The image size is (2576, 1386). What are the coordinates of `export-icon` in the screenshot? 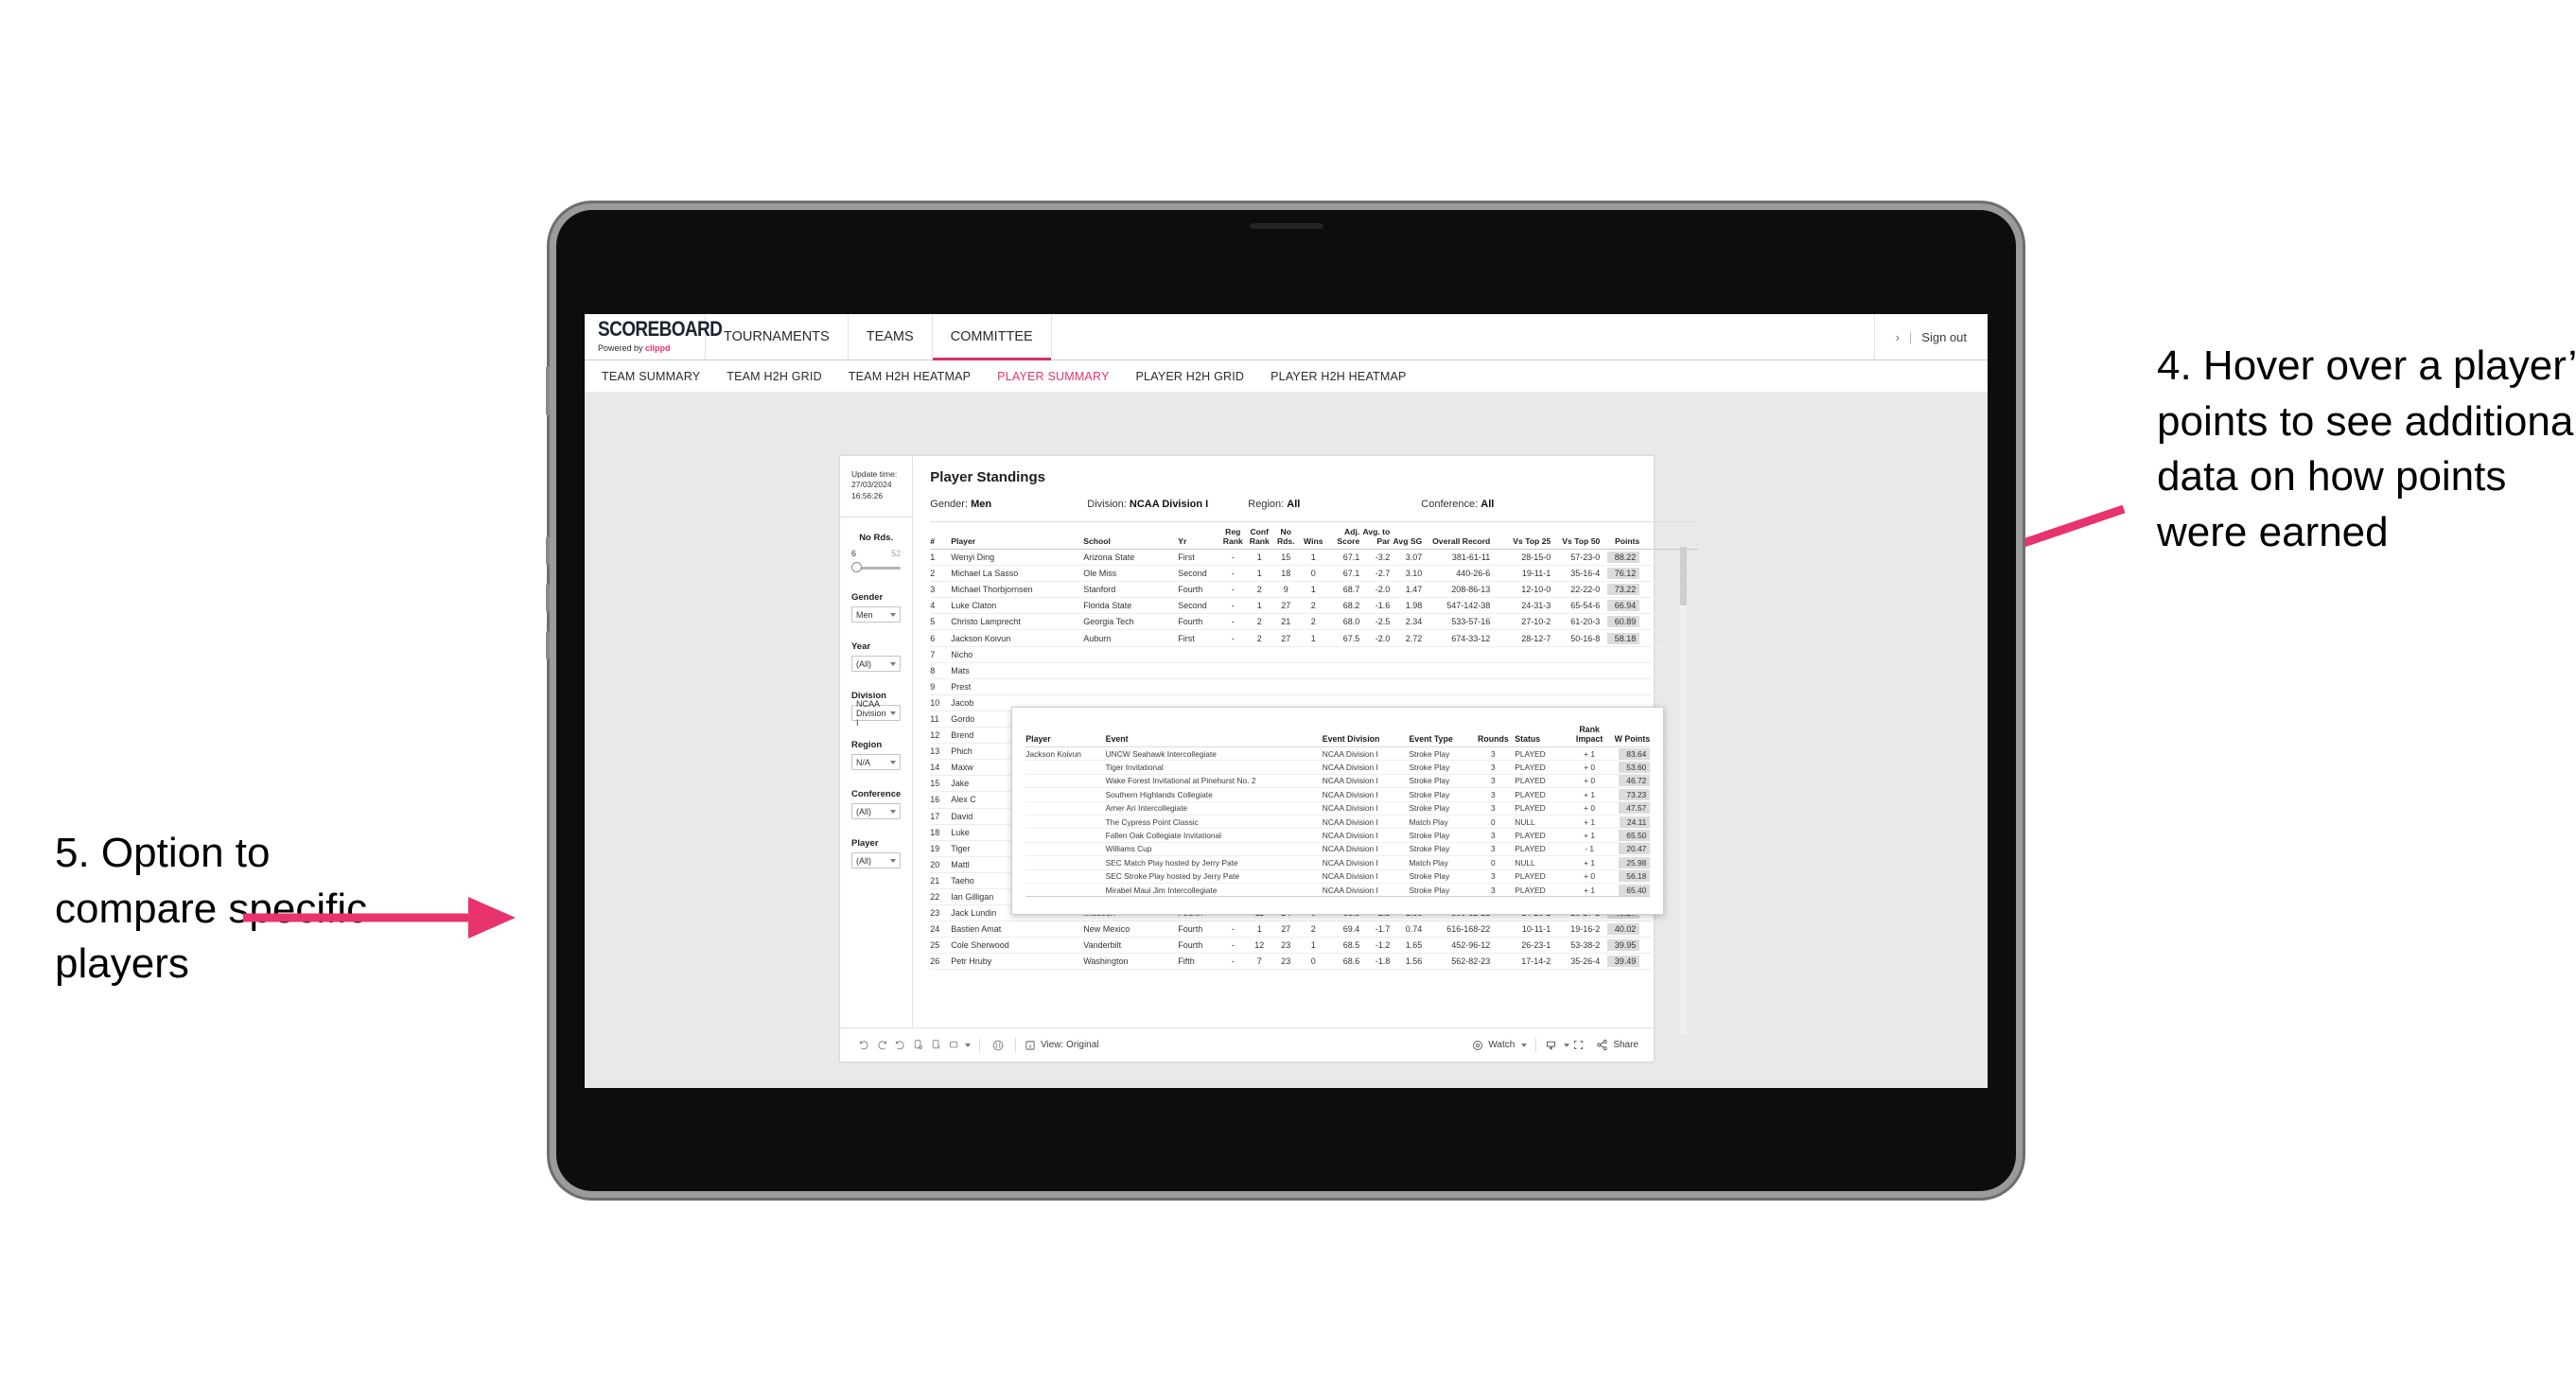 It's located at (954, 1045).